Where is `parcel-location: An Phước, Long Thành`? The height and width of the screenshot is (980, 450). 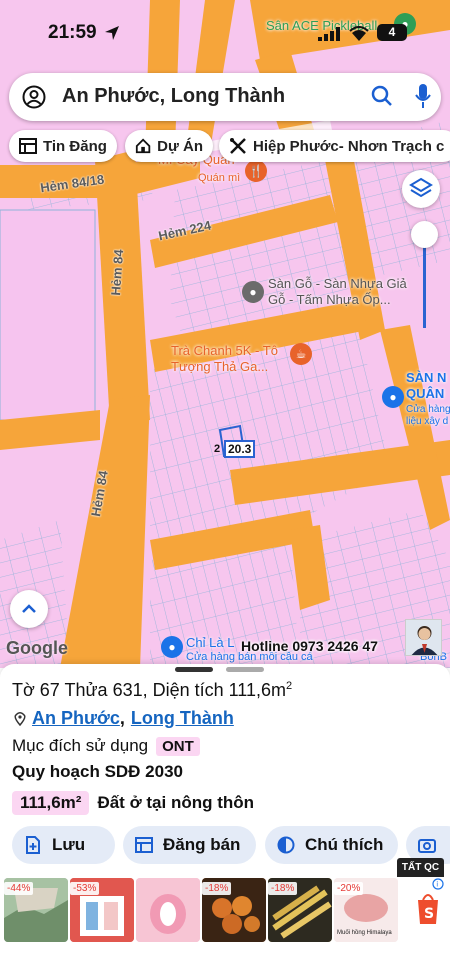
parcel-location: An Phước, Long Thành is located at coordinates (124, 718).